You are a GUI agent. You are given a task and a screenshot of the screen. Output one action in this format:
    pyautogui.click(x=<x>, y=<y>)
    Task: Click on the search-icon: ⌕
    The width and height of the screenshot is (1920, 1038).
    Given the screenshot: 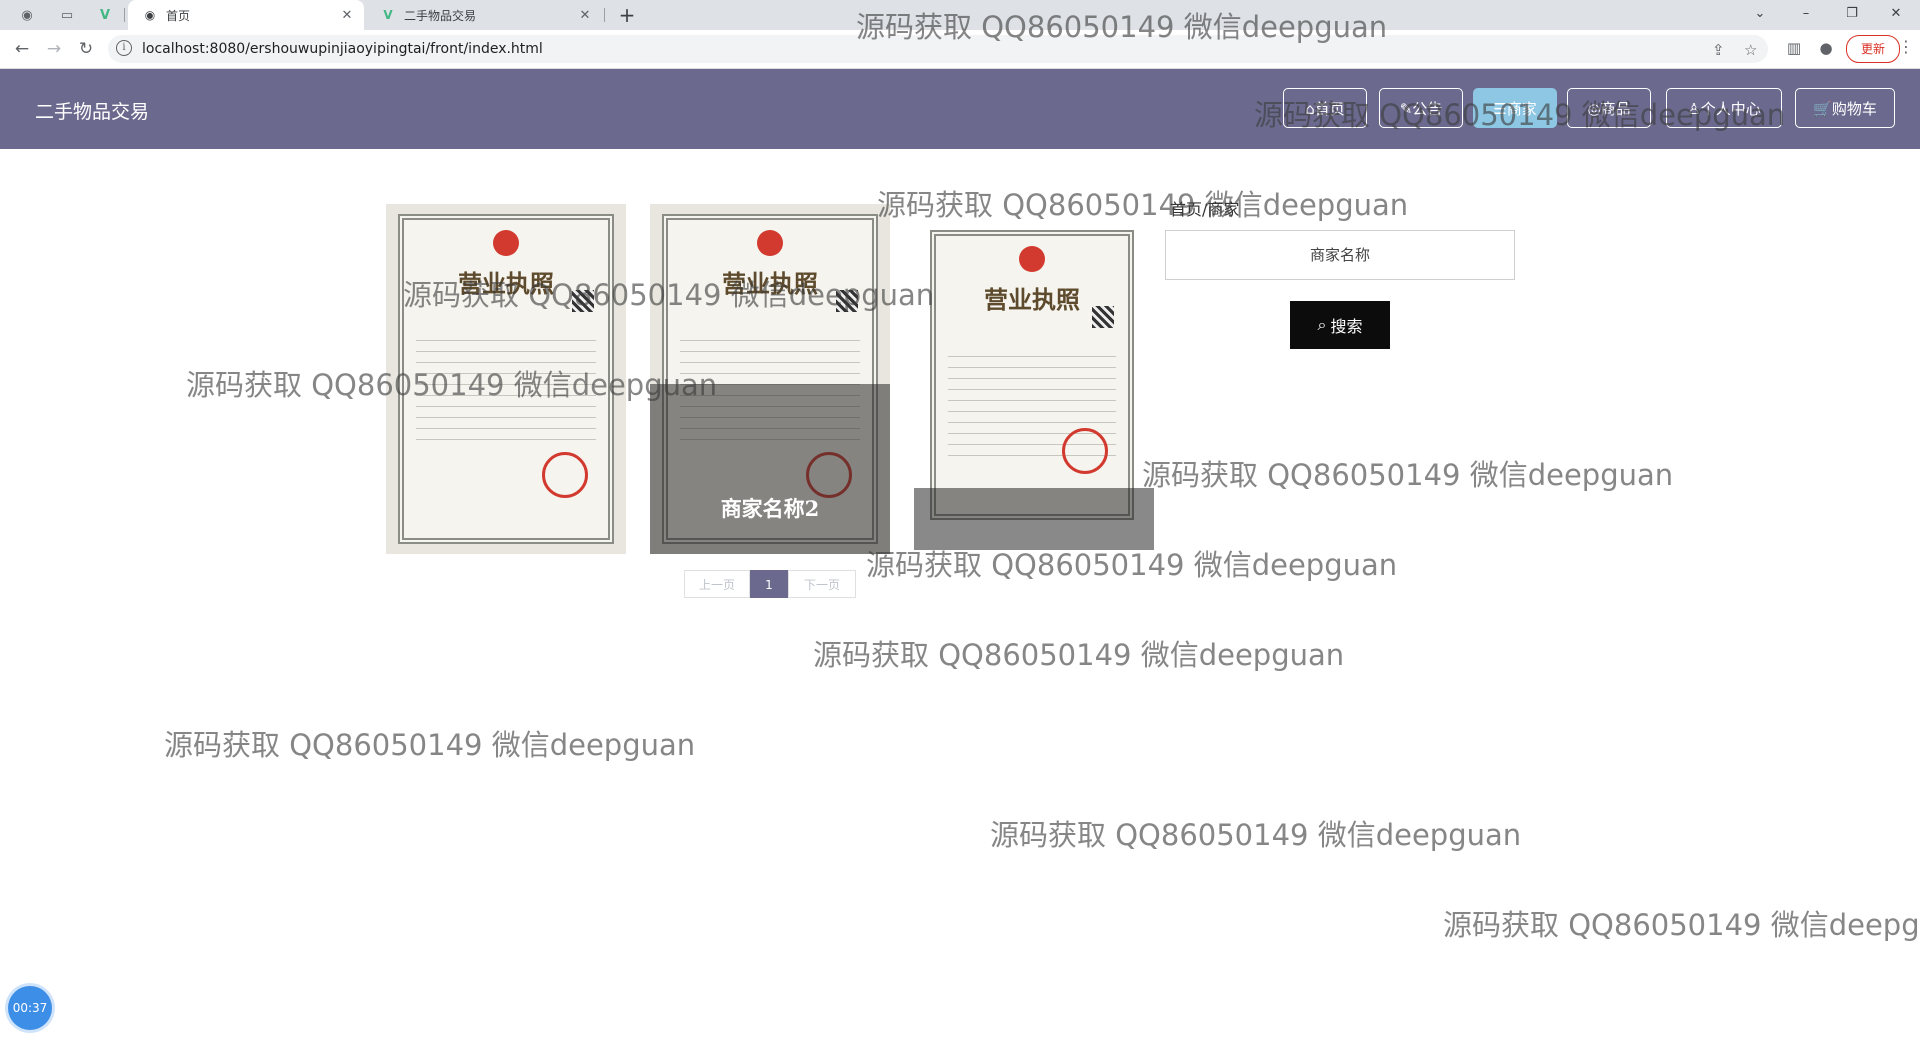 What is the action you would take?
    pyautogui.click(x=1322, y=324)
    